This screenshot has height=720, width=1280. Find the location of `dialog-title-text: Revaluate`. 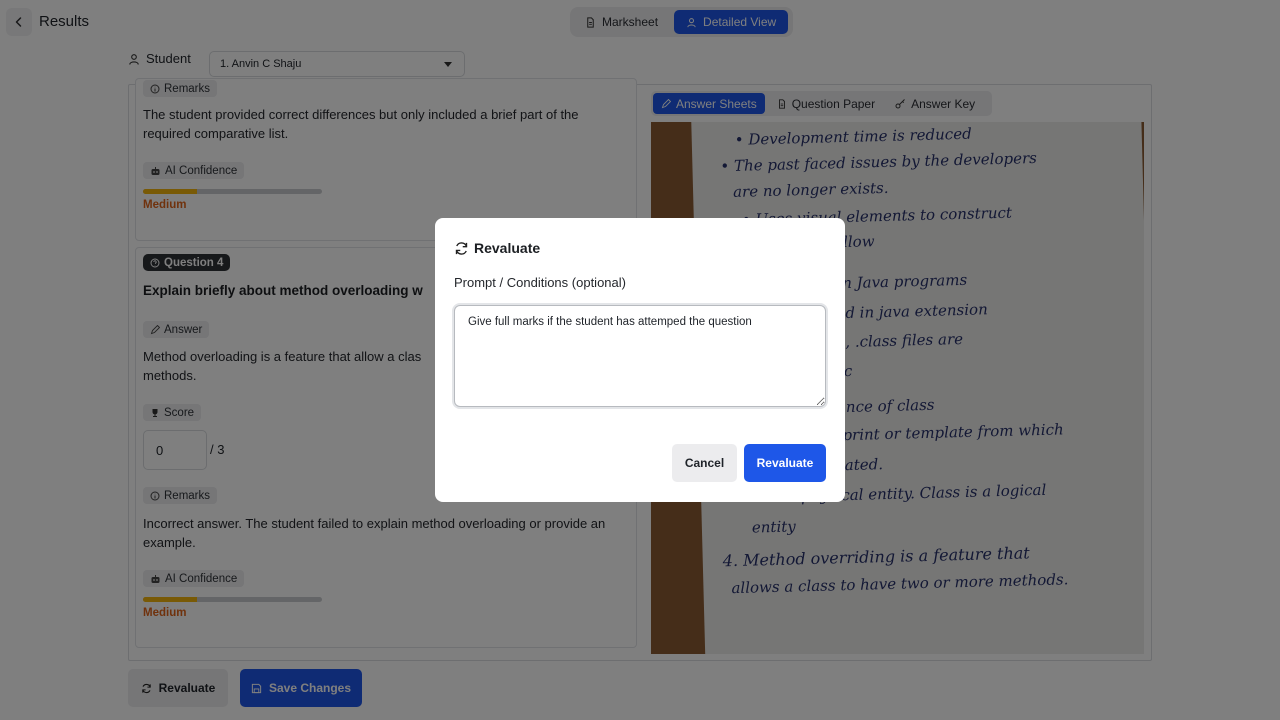

dialog-title-text: Revaluate is located at coordinates (507, 248).